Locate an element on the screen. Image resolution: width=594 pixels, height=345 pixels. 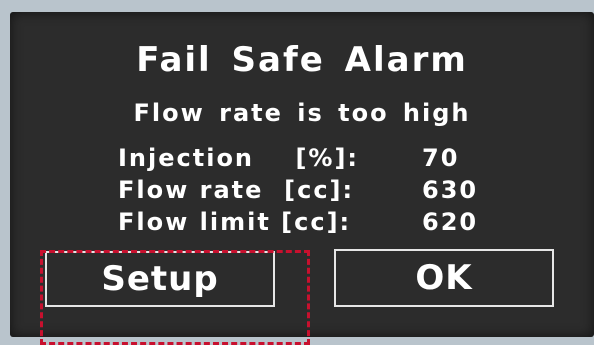
reading-value: 70 is located at coordinates (441, 158).